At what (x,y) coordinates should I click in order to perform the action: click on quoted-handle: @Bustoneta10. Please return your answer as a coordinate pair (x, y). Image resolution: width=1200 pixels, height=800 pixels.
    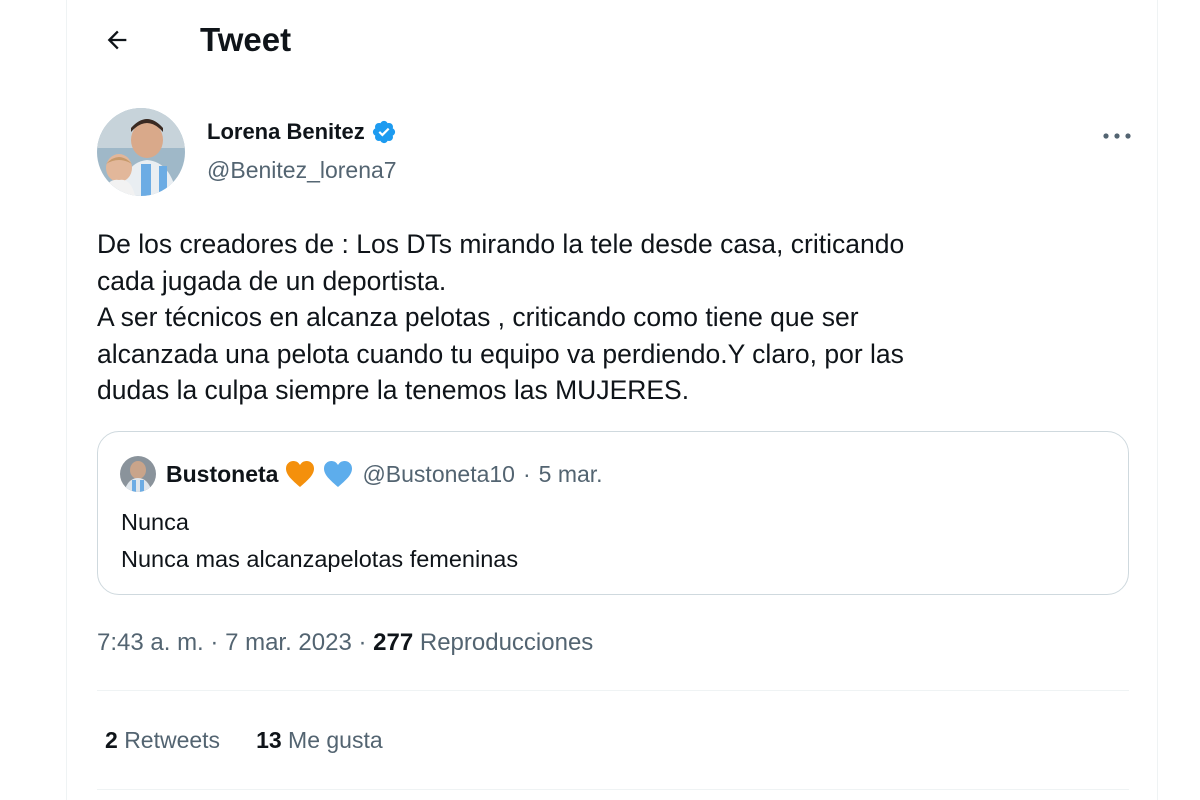
    Looking at the image, I should click on (438, 473).